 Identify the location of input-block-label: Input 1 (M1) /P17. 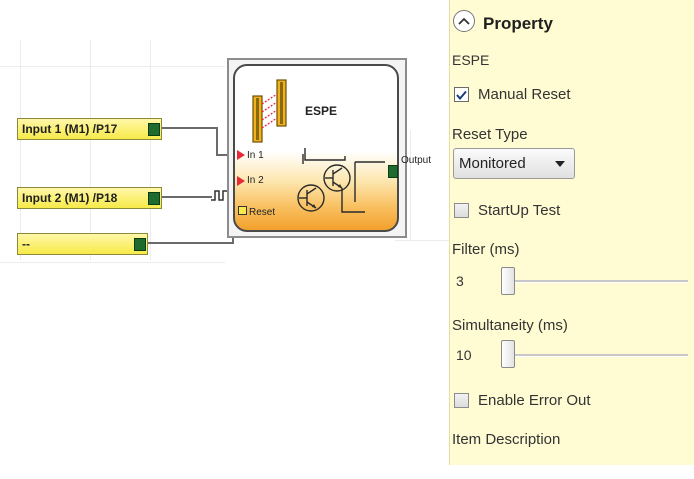
(70, 129).